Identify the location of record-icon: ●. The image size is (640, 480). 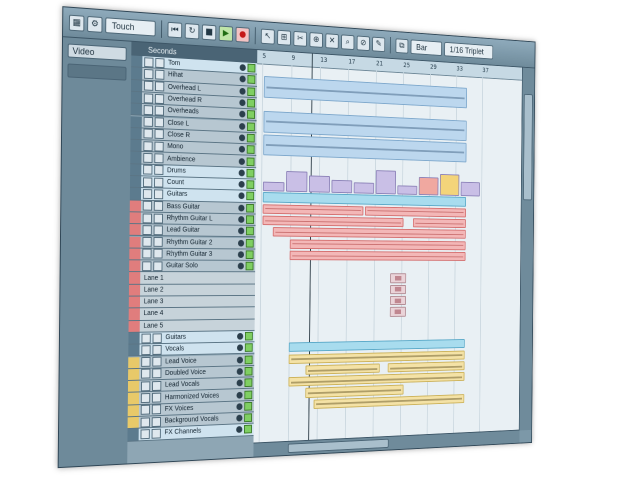
(242, 34).